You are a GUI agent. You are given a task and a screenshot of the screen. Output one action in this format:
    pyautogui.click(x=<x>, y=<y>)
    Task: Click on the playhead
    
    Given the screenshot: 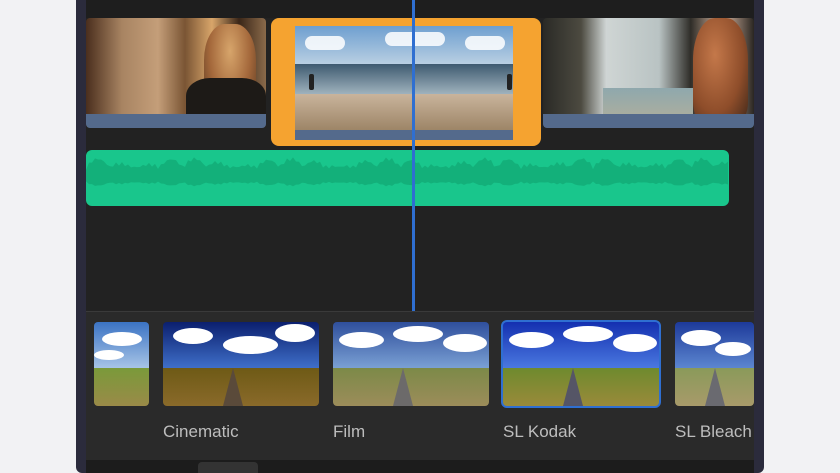 What is the action you would take?
    pyautogui.click(x=413, y=155)
    